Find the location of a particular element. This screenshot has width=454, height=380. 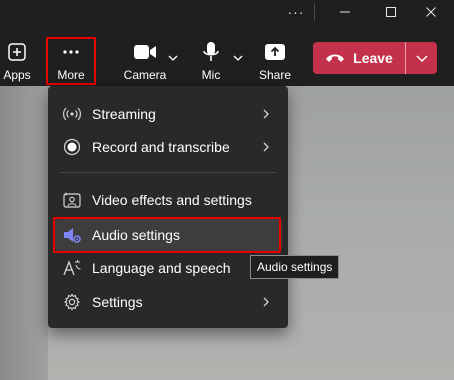

mic-label: Mic is located at coordinates (211, 75).